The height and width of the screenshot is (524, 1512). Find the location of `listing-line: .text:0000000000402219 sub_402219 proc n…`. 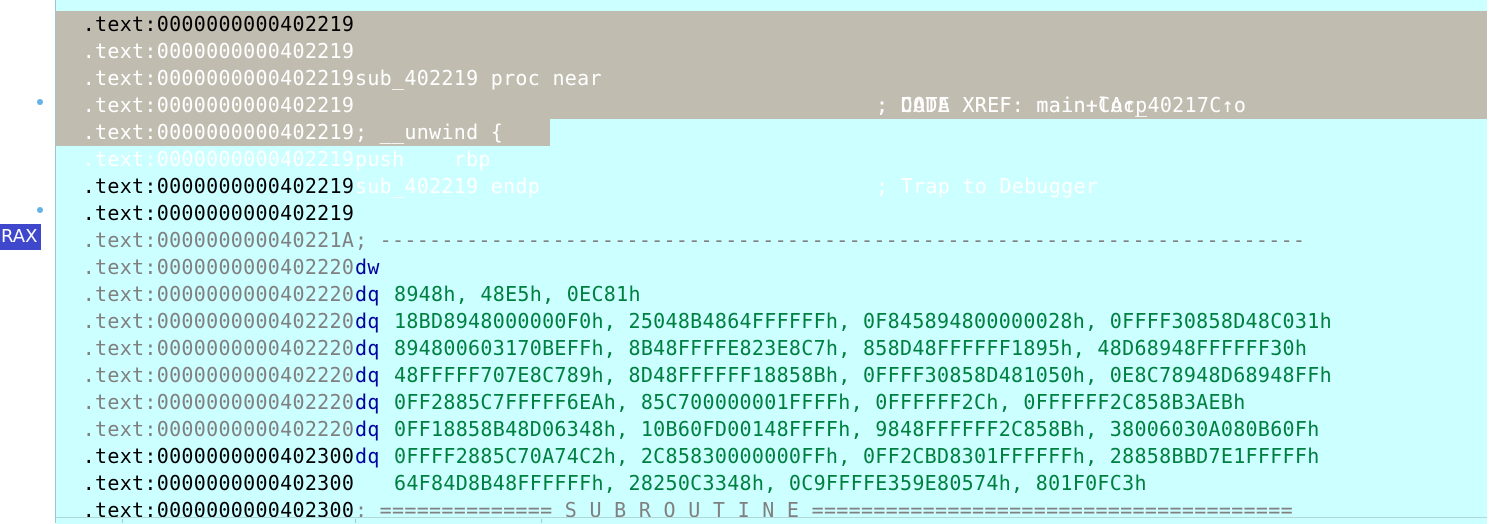

listing-line: .text:0000000000402219 sub_402219 proc n… is located at coordinates (603, 64).